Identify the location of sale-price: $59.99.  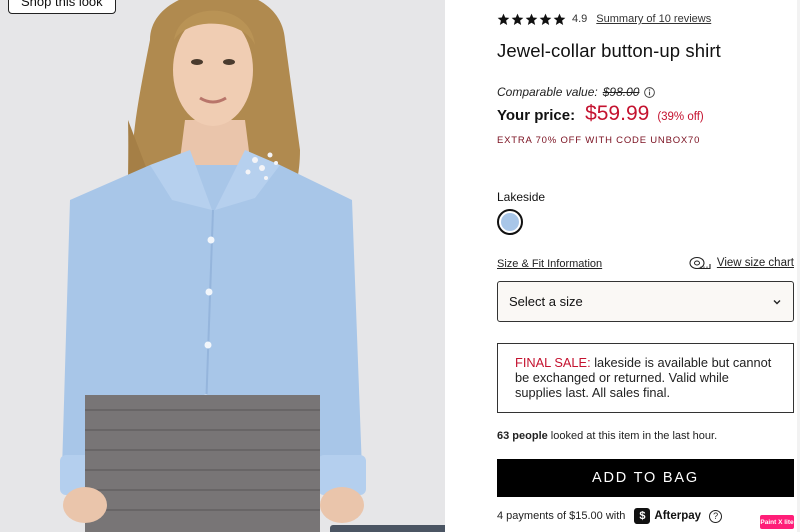
(617, 113).